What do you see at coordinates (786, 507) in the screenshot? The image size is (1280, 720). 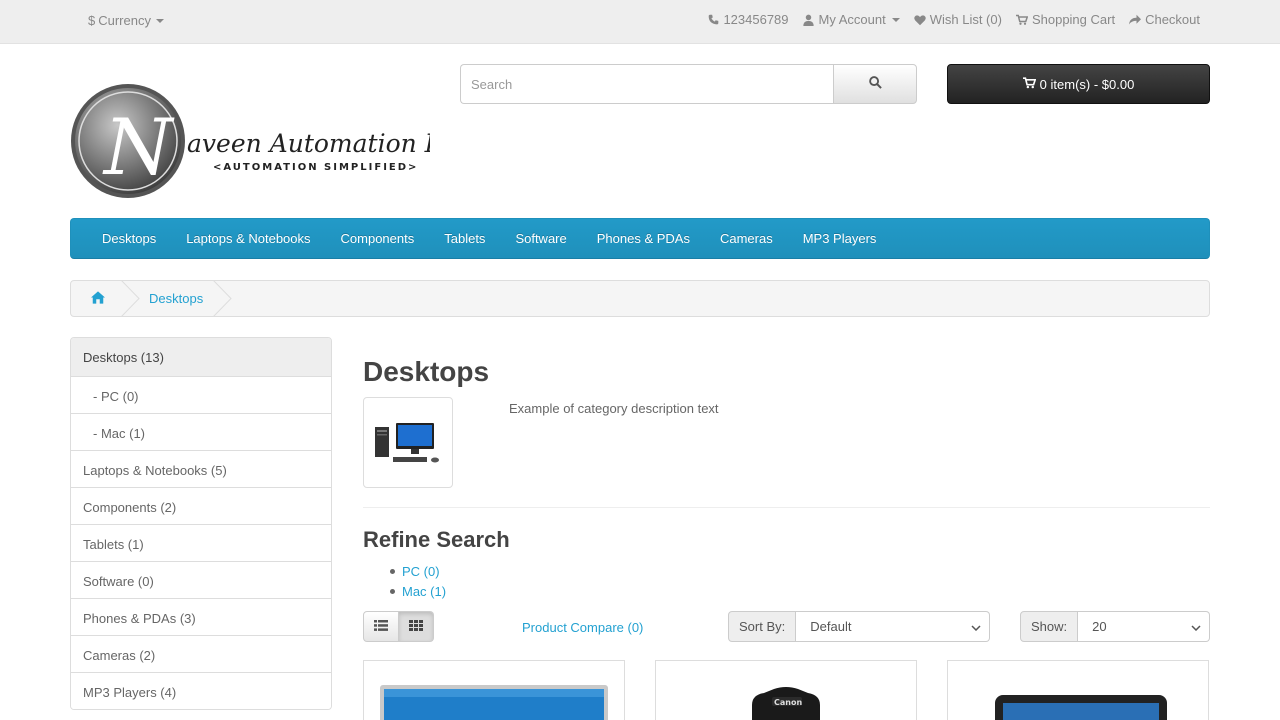 I see `divider` at bounding box center [786, 507].